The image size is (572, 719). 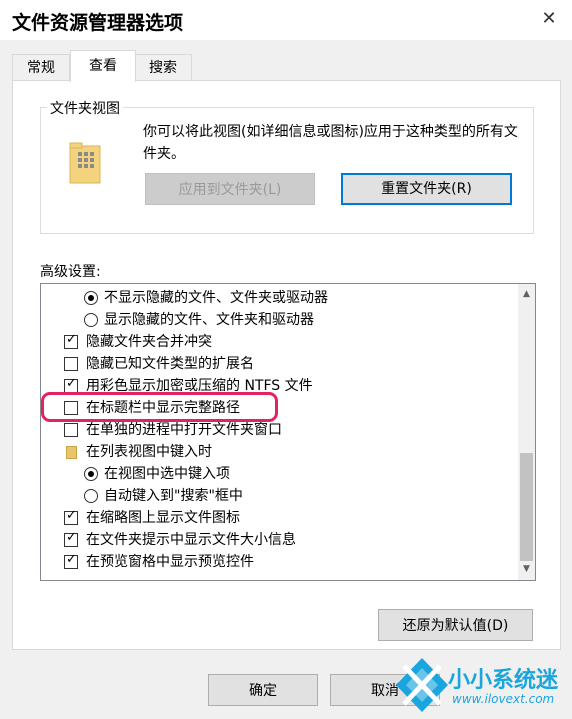 What do you see at coordinates (216, 298) in the screenshot?
I see `list-item-label: 不显示隐藏的文件、文件夹或驱动器` at bounding box center [216, 298].